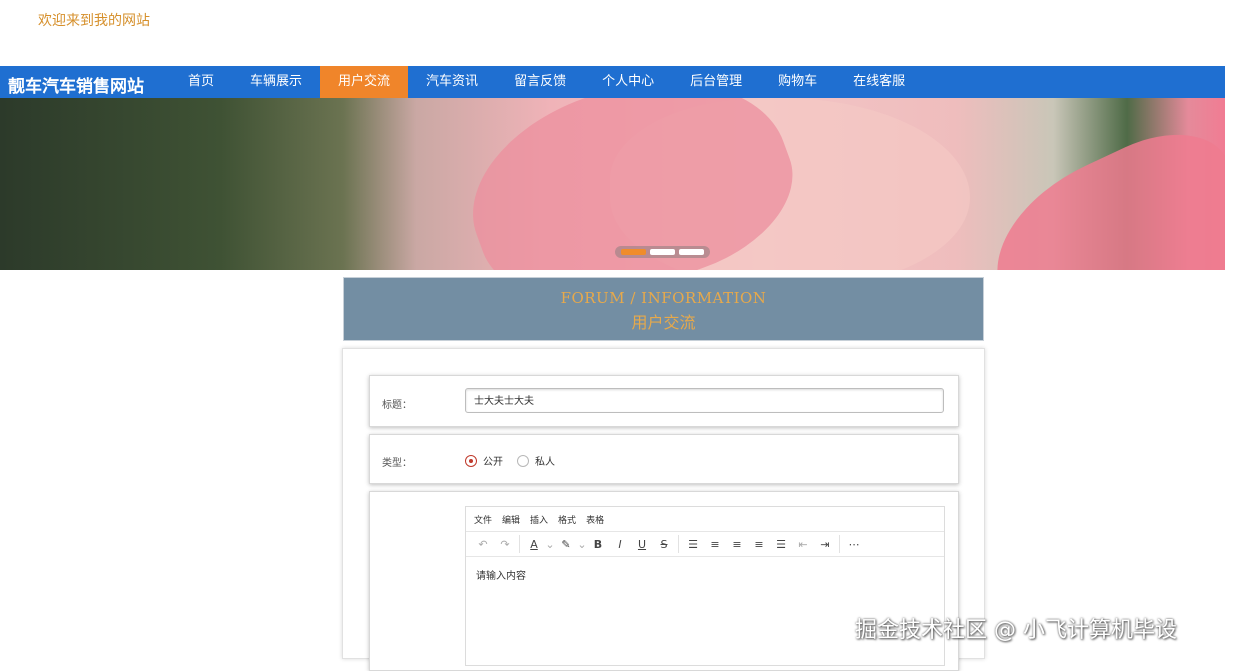  Describe the element at coordinates (854, 544) in the screenshot. I see `more-icon: ⋯` at that location.